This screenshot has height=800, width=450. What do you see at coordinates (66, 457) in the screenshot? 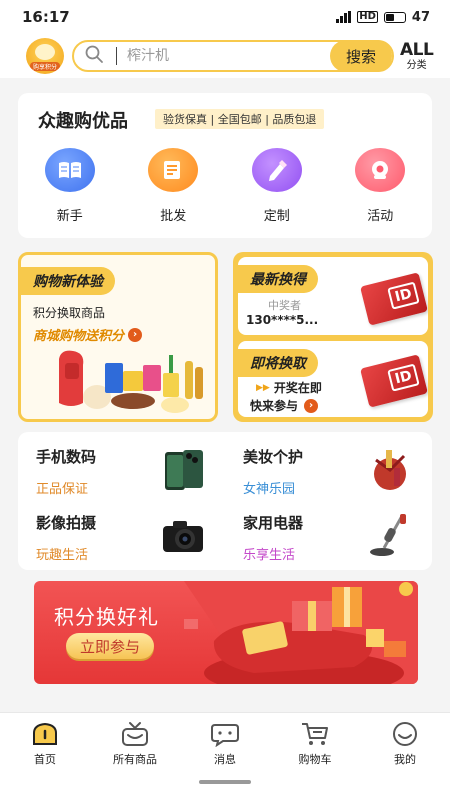
I see `category-name: 手机数码` at bounding box center [66, 457].